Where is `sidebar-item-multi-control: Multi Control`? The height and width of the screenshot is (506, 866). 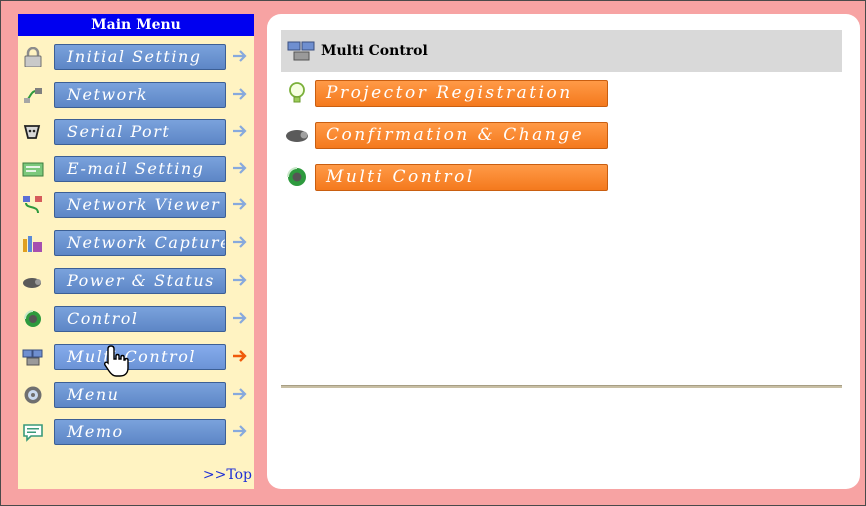
sidebar-item-multi-control: Multi Control is located at coordinates (136, 357).